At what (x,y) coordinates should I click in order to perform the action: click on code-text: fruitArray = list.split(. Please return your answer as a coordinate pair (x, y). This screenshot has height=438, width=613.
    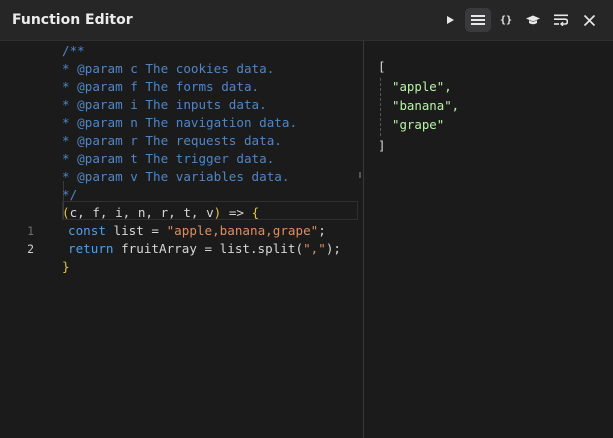
    Looking at the image, I should click on (208, 248).